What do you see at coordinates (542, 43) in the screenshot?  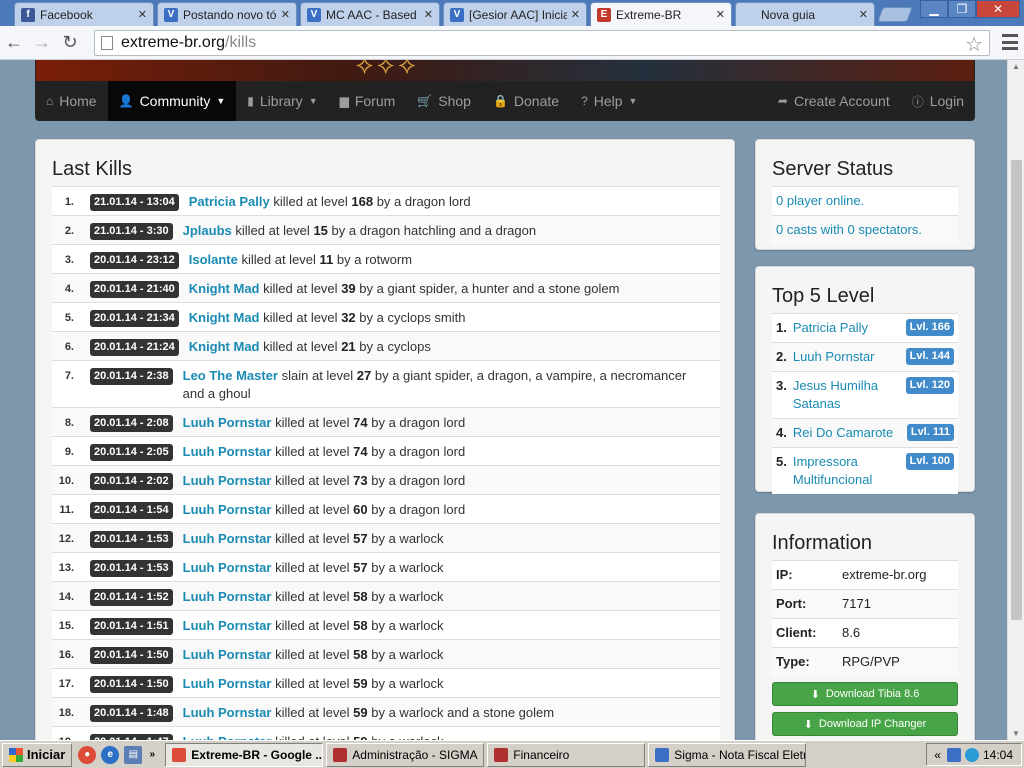 I see `address-bar: extreme-br.org/kills ☆` at bounding box center [542, 43].